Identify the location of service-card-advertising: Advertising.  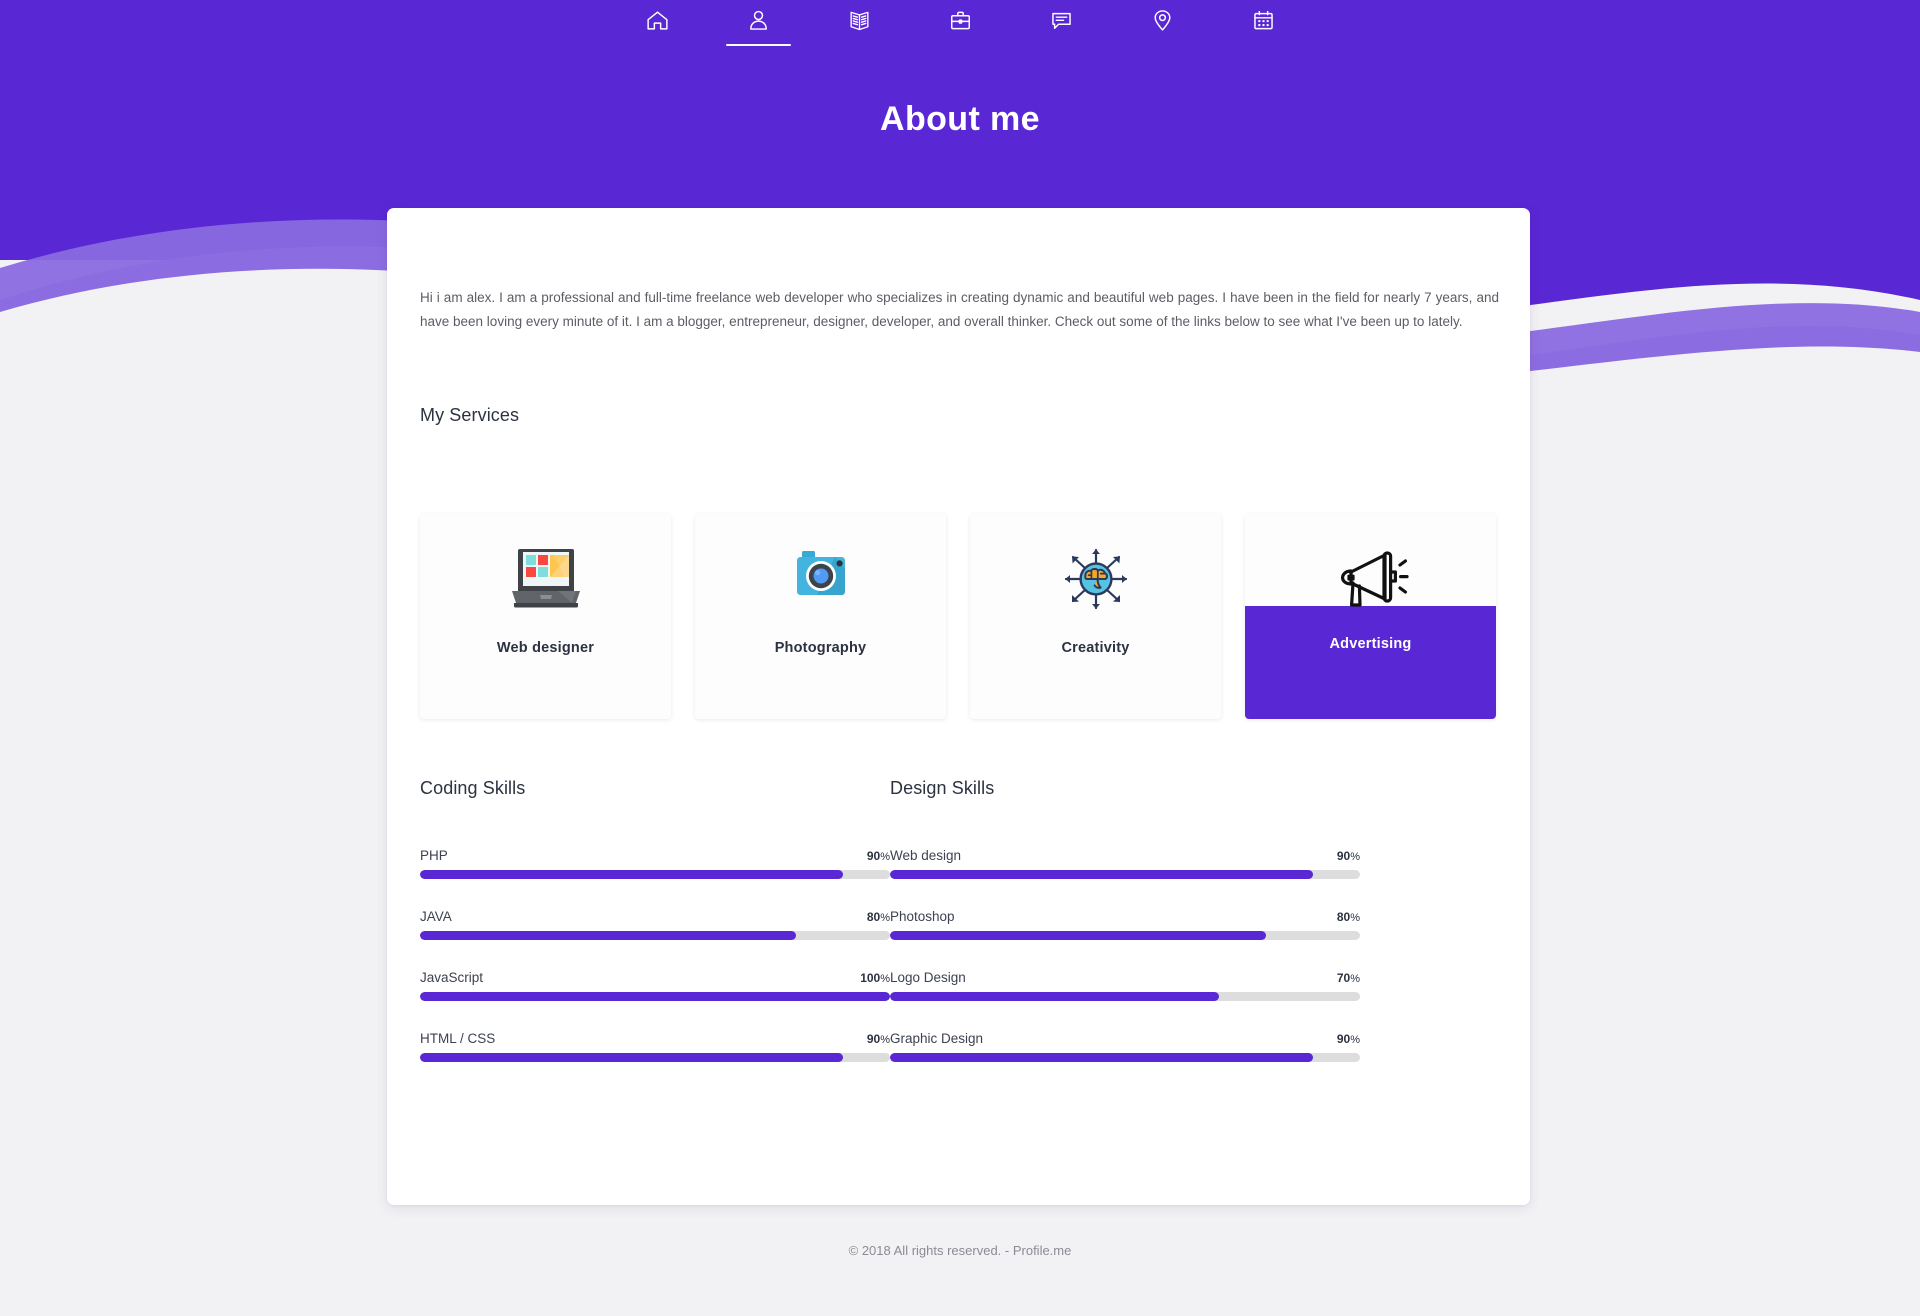
(1370, 616).